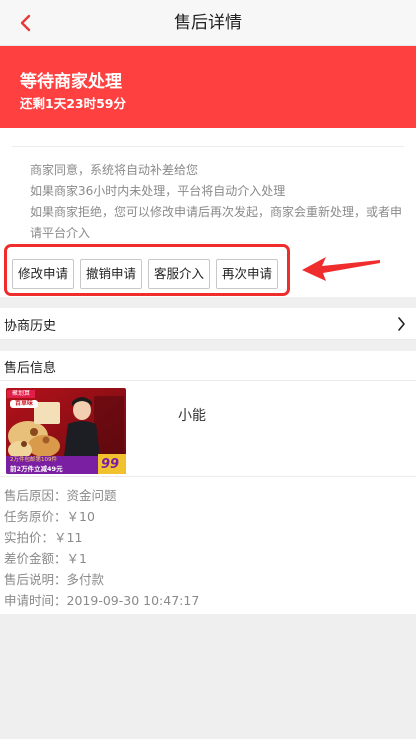 The width and height of the screenshot is (416, 739). What do you see at coordinates (91, 495) in the screenshot?
I see `field-value: 资金问题` at bounding box center [91, 495].